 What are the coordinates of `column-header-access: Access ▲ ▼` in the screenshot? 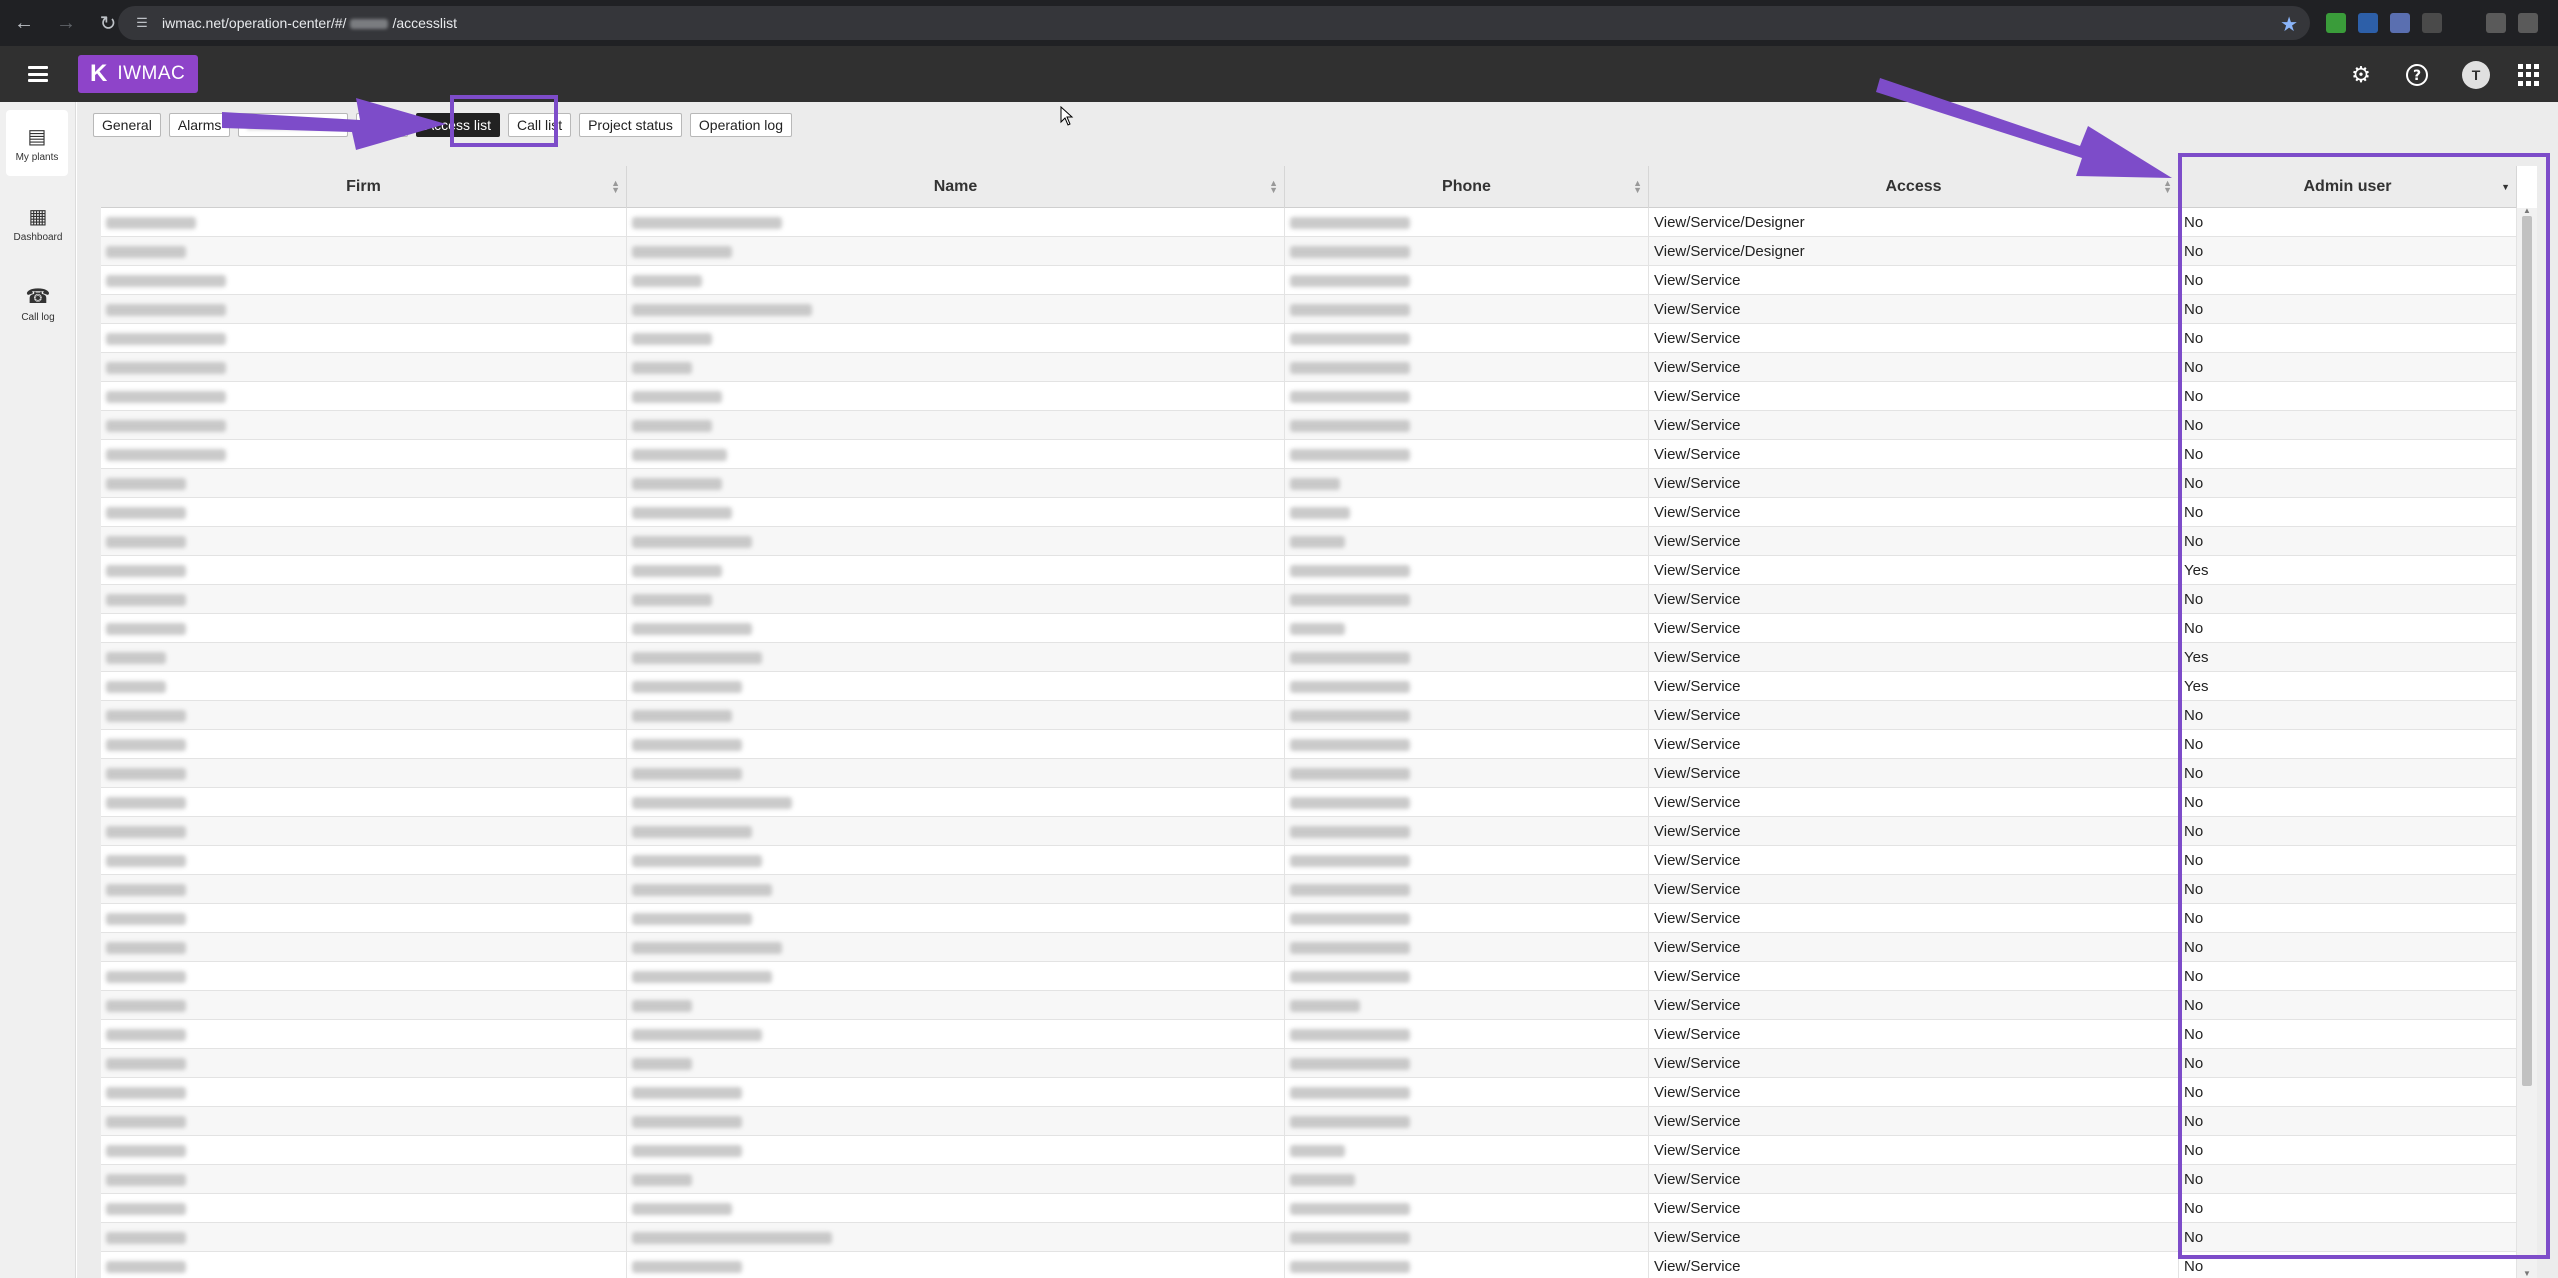 It's located at (1914, 187).